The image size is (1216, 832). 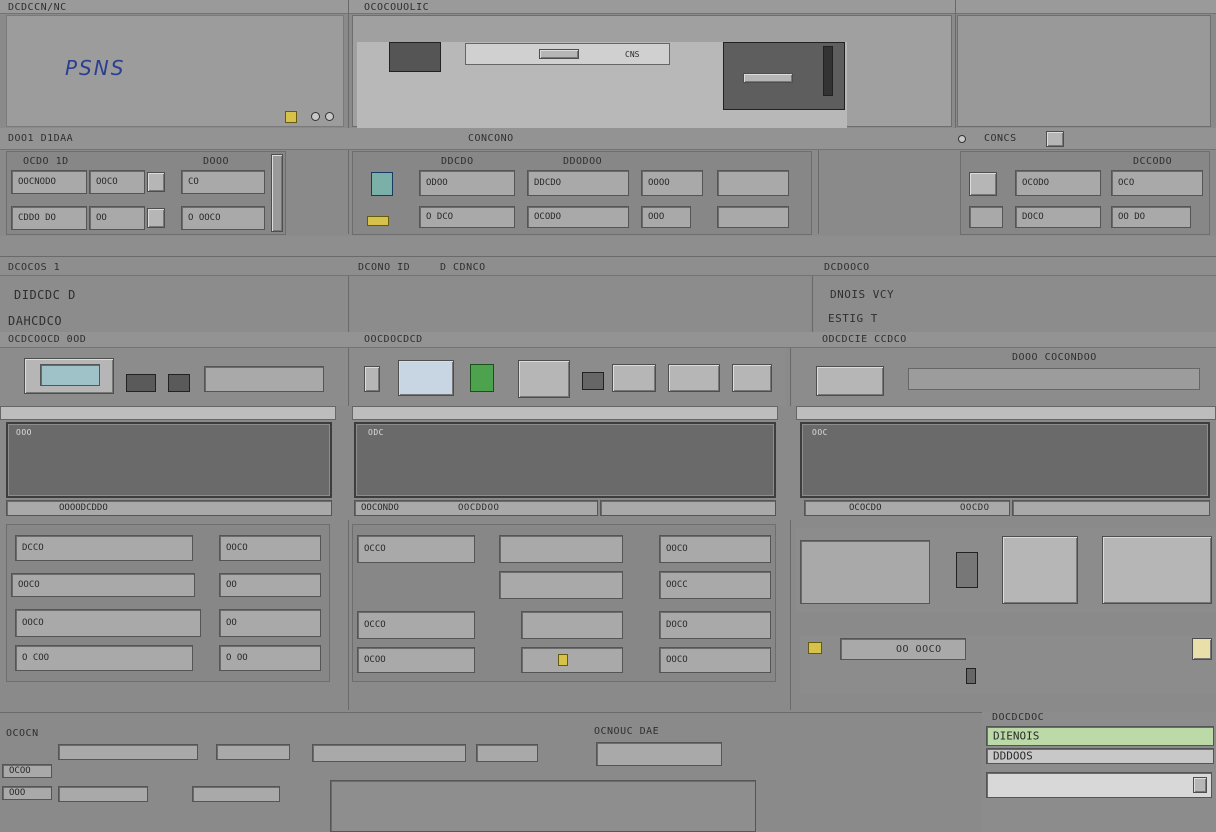 I want to click on grid1-c-field-4: DOCO, so click(x=1058, y=217).